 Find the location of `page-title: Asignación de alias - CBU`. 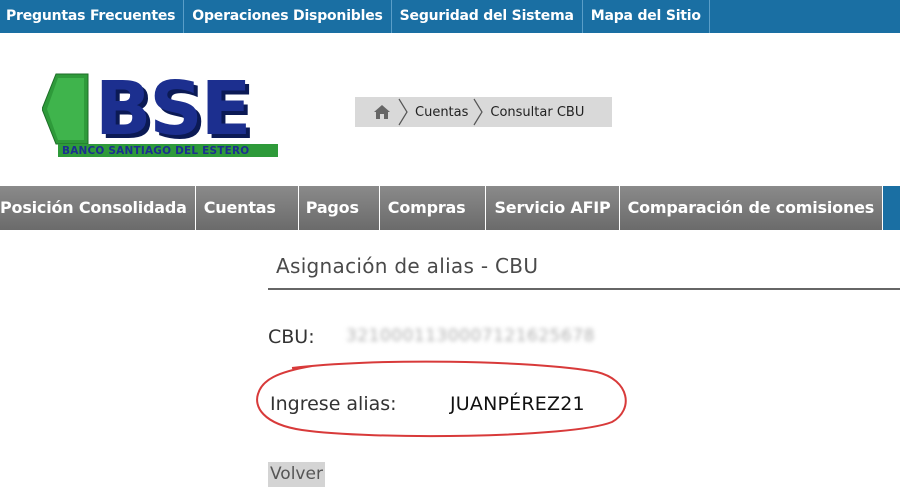

page-title: Asignación de alias - CBU is located at coordinates (407, 266).